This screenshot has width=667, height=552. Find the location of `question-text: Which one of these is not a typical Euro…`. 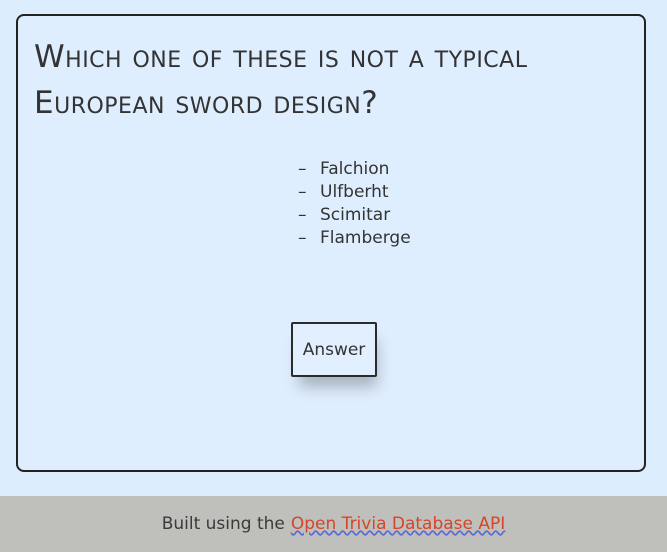

question-text: Which one of these is not a typical Euro… is located at coordinates (329, 80).